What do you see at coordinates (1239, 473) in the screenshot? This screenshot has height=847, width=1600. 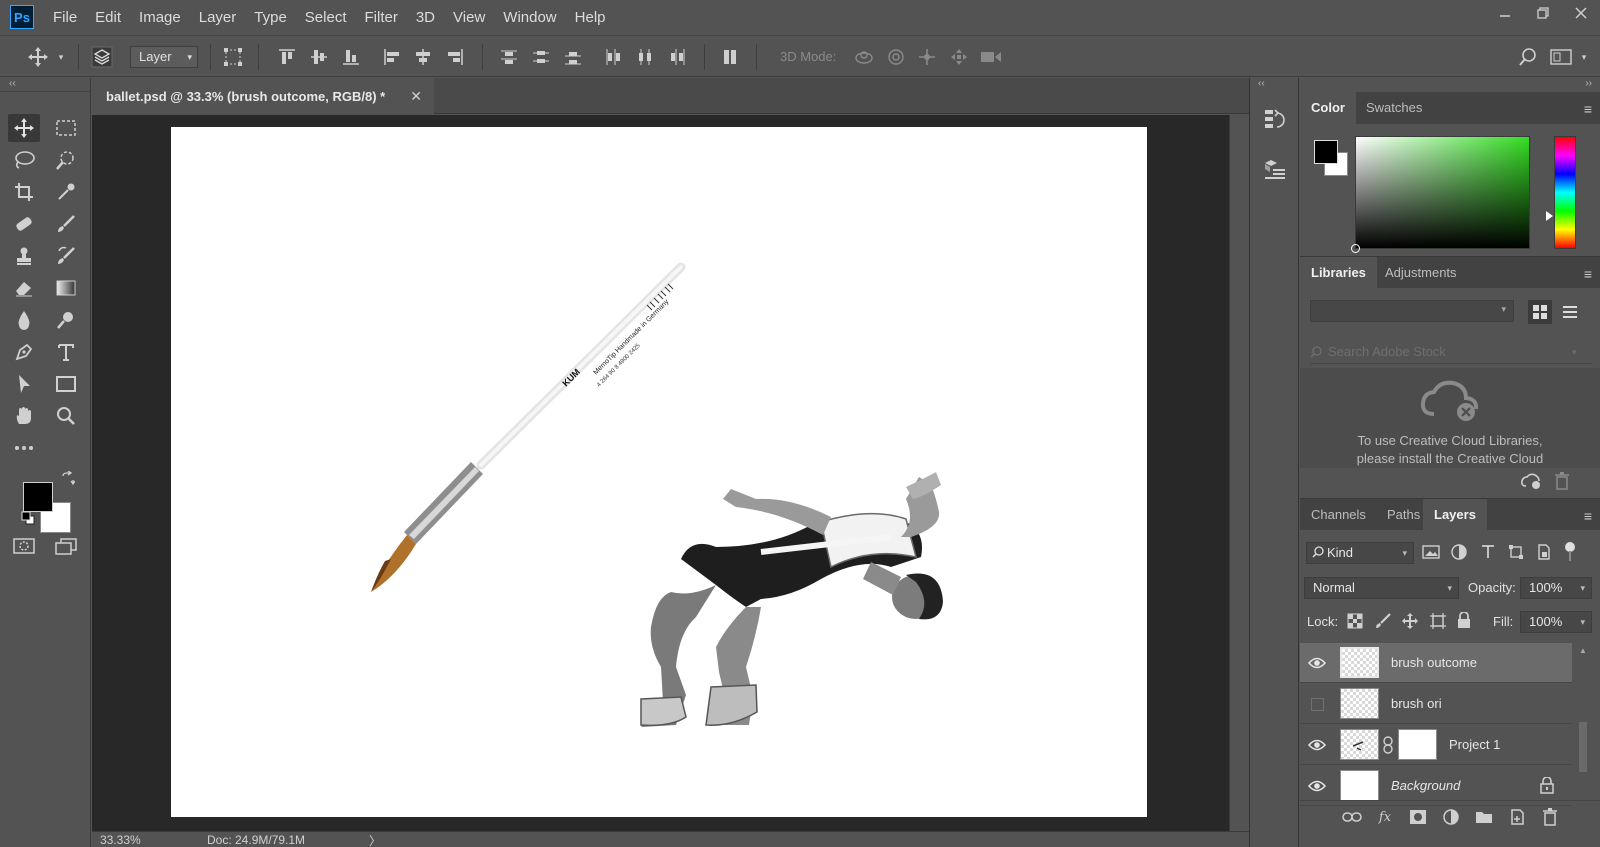 I see `canvas-vertical-scrollbar` at bounding box center [1239, 473].